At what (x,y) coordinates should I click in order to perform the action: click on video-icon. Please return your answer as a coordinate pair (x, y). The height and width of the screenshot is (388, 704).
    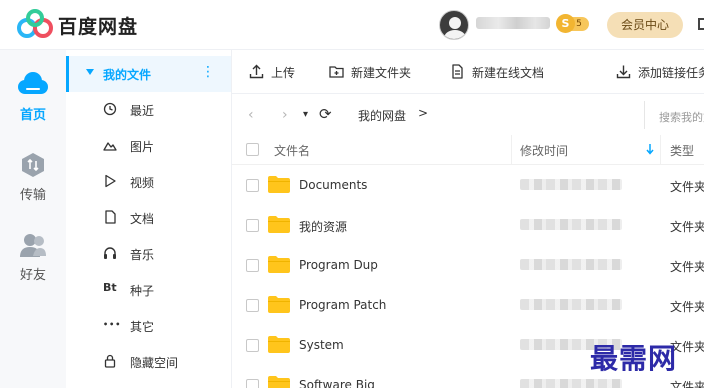
    Looking at the image, I should click on (110, 181).